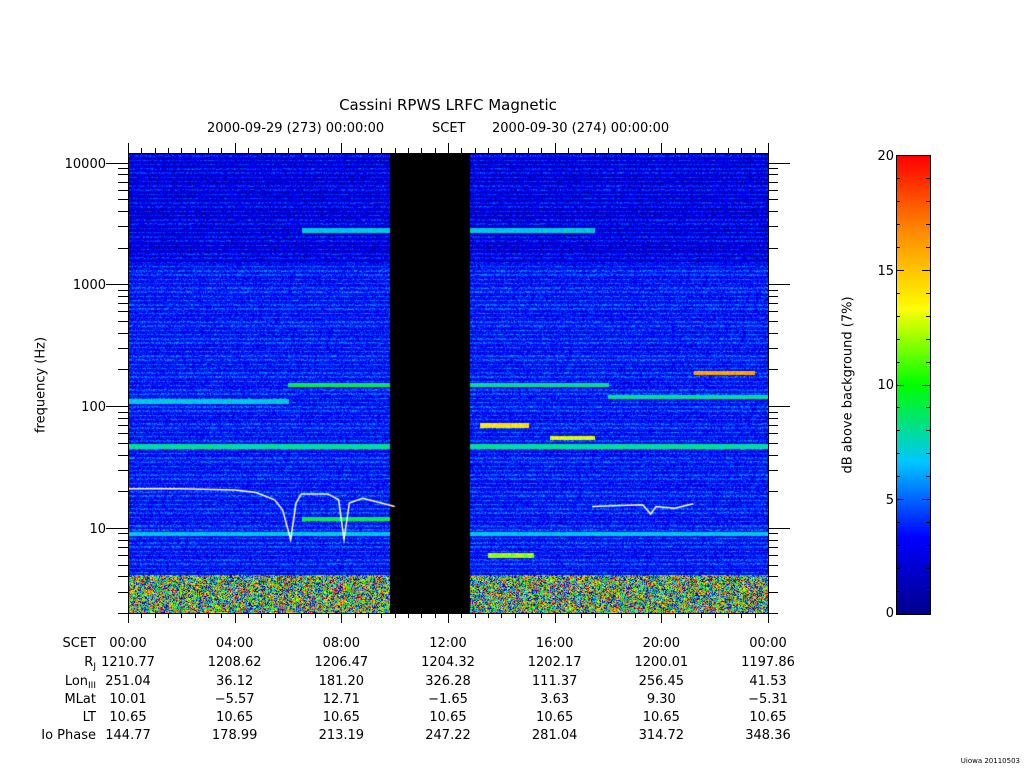 The width and height of the screenshot is (1024, 768). Describe the element at coordinates (848, 385) in the screenshot. I see `colorbar-label: dB above background (7%)` at that location.